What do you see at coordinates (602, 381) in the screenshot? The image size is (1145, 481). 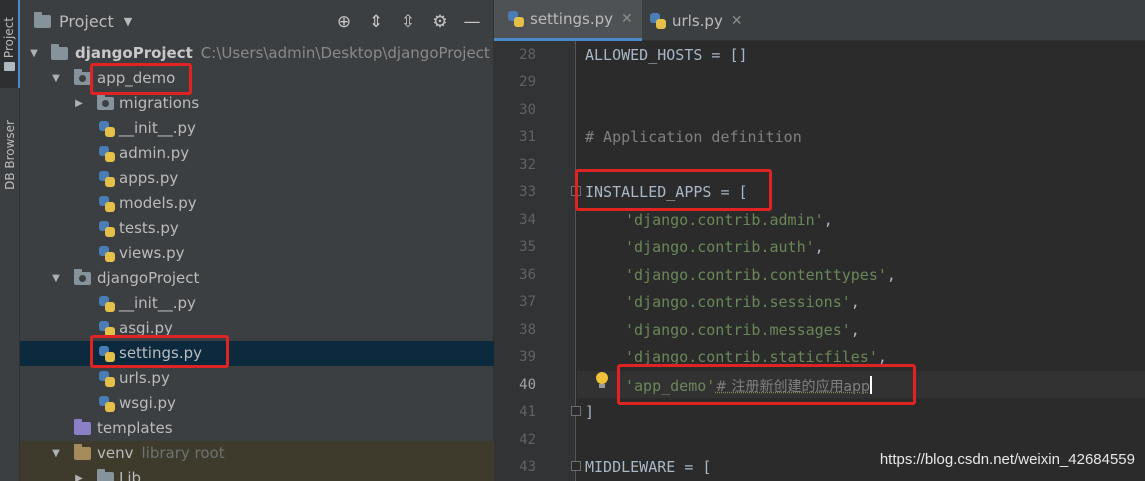 I see `lightbulb-icon` at bounding box center [602, 381].